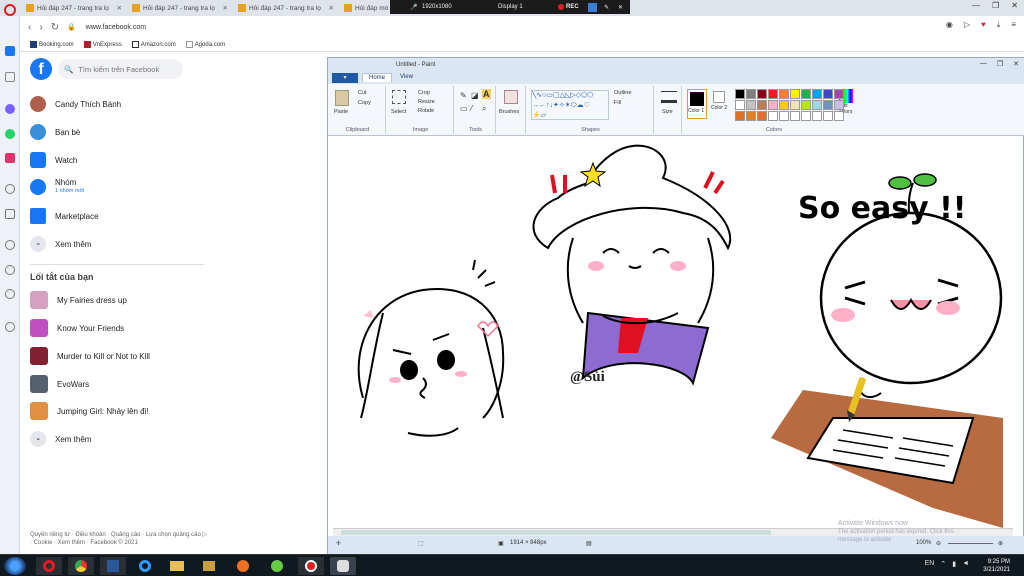 This screenshot has height=576, width=1024. I want to click on messenger-icon, so click(10, 109).